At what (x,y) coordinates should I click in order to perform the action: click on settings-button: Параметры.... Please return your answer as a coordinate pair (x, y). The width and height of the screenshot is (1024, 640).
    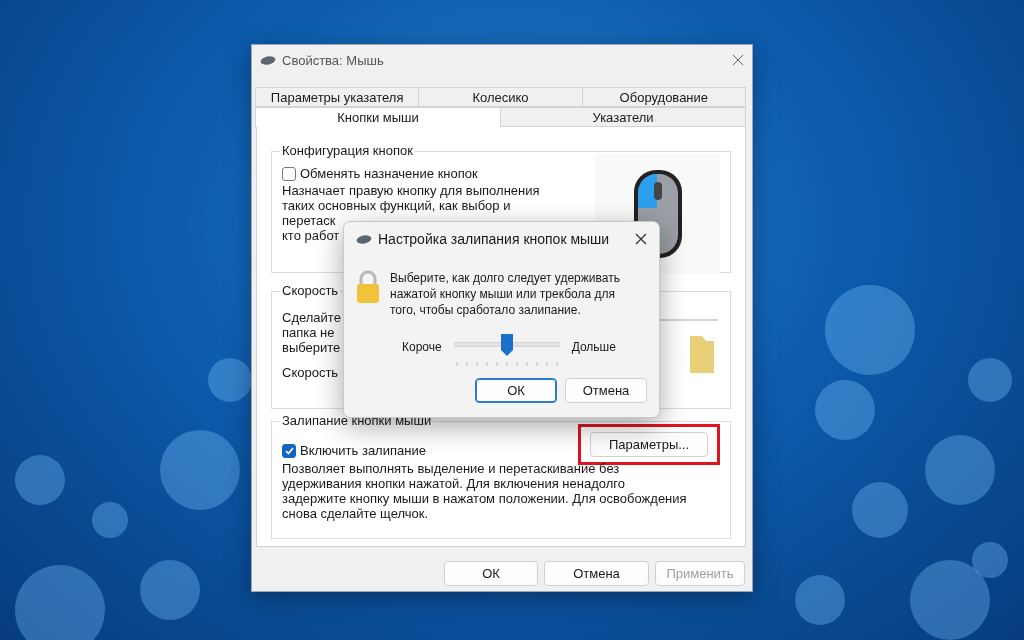
    Looking at the image, I should click on (649, 444).